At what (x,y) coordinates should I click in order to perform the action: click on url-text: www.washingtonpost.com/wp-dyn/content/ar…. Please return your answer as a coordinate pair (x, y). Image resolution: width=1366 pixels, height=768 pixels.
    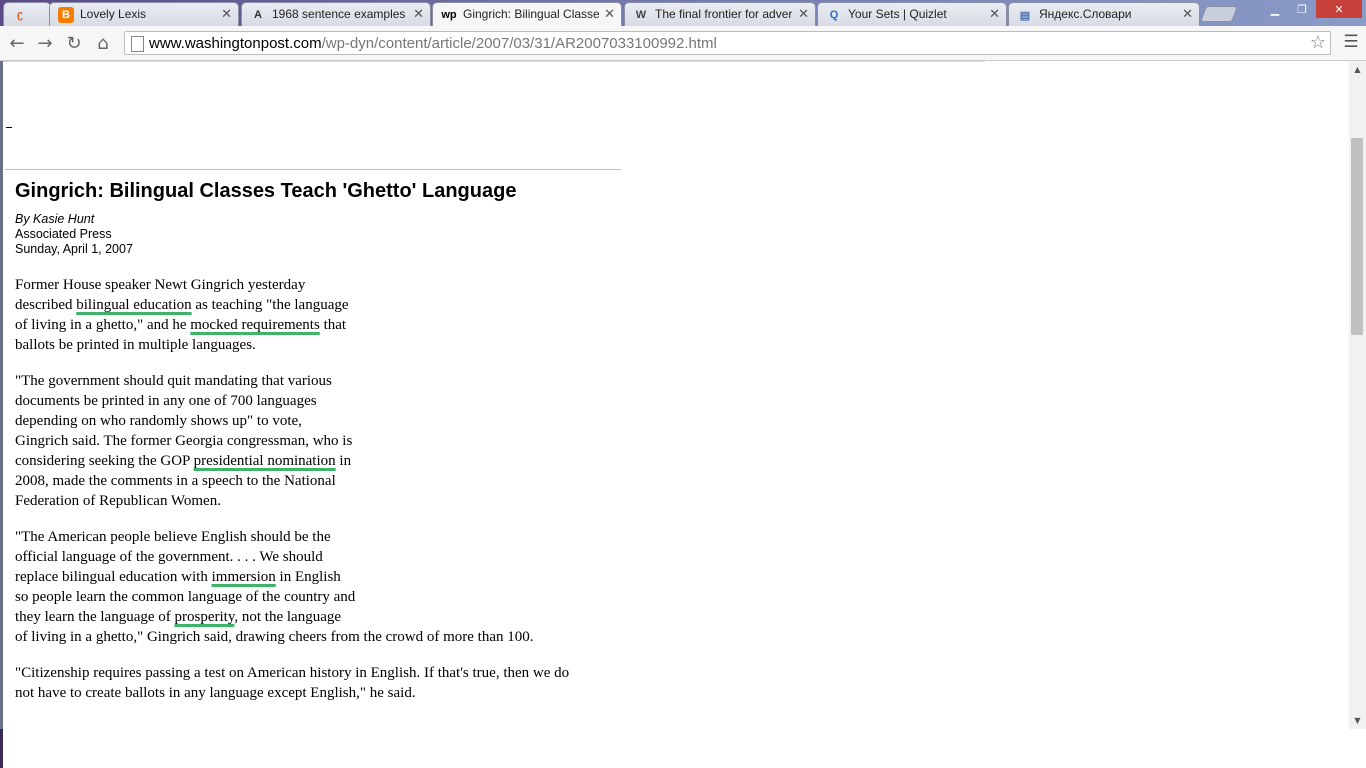
    Looking at the image, I should click on (433, 43).